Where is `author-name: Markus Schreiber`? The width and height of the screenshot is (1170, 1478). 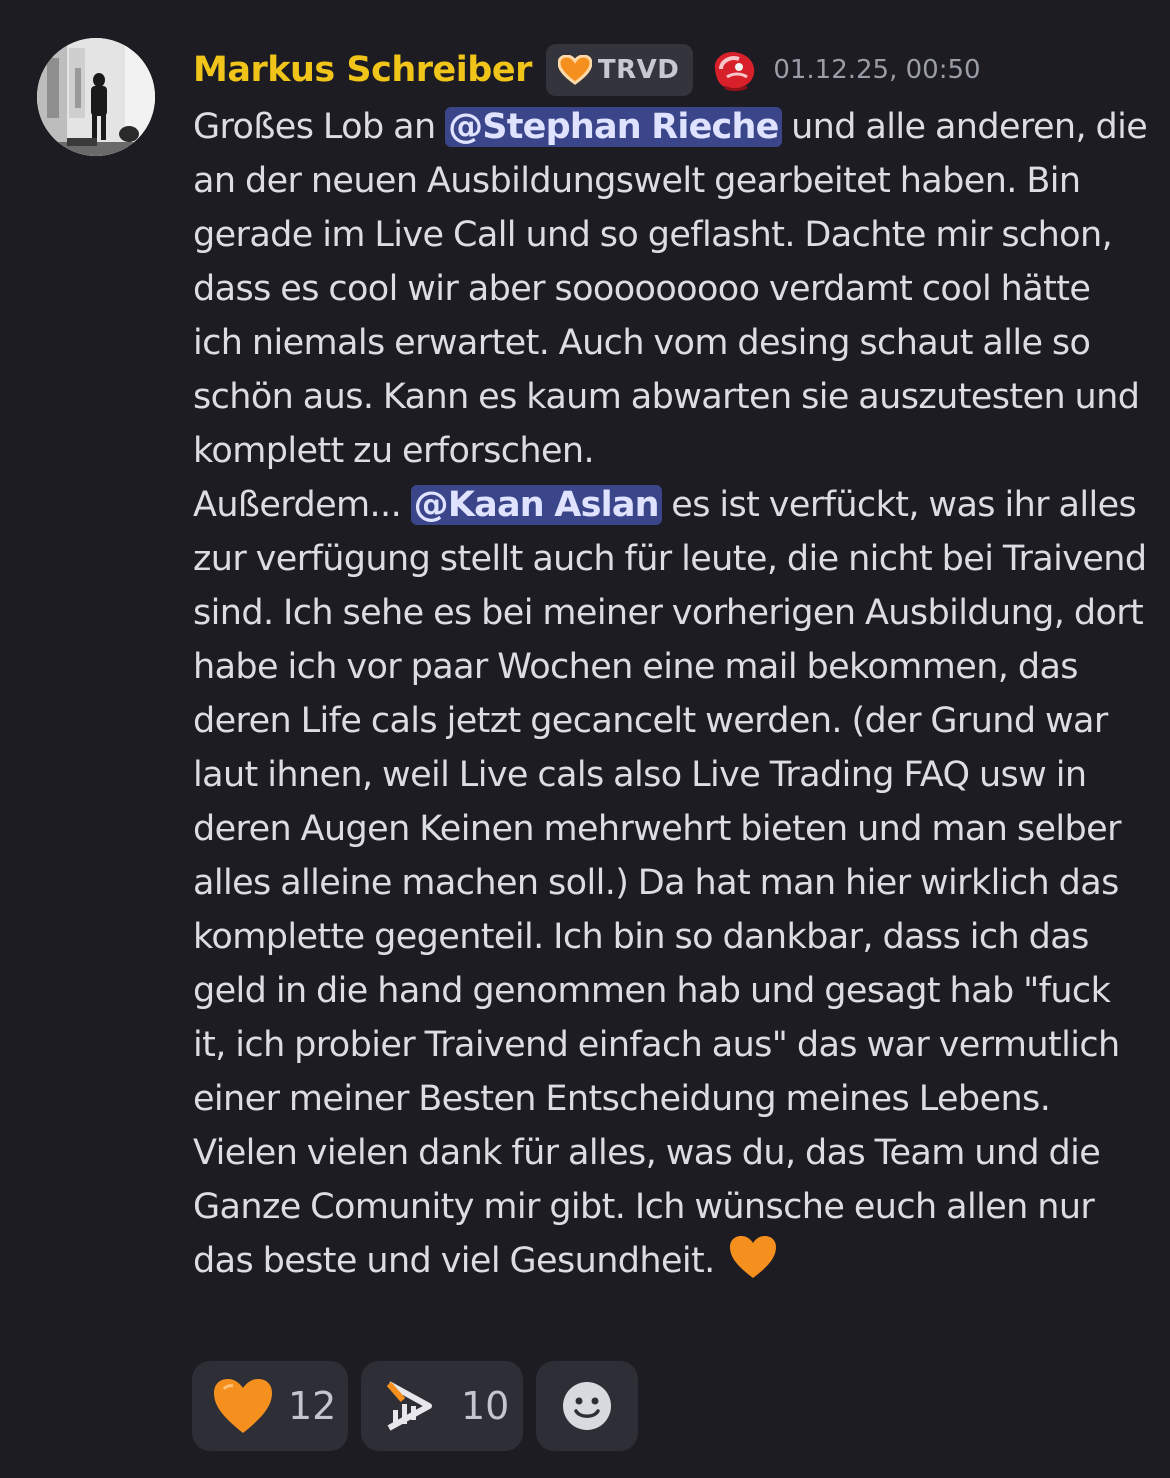
author-name: Markus Schreiber is located at coordinates (362, 70).